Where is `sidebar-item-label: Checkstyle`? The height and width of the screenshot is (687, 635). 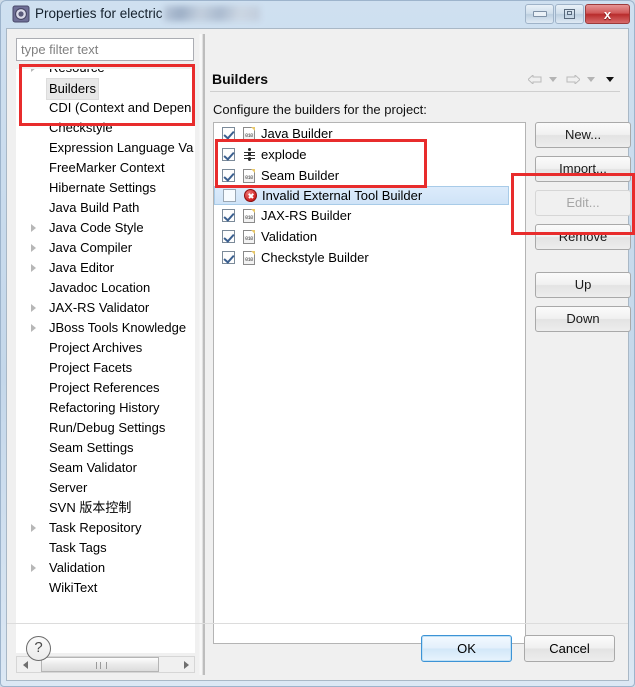 sidebar-item-label: Checkstyle is located at coordinates (81, 127).